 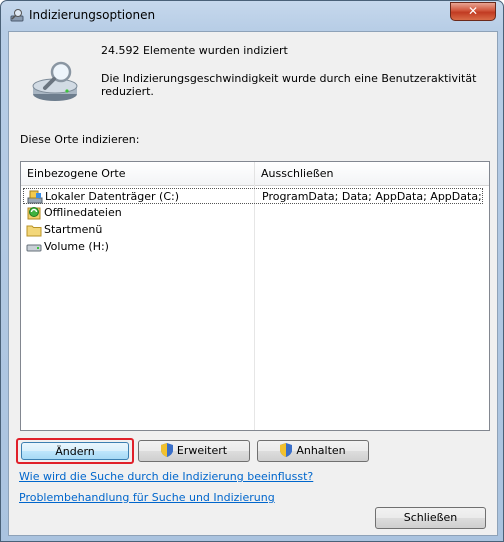 What do you see at coordinates (368, 173) in the screenshot?
I see `column-header-exclude: Ausschließen` at bounding box center [368, 173].